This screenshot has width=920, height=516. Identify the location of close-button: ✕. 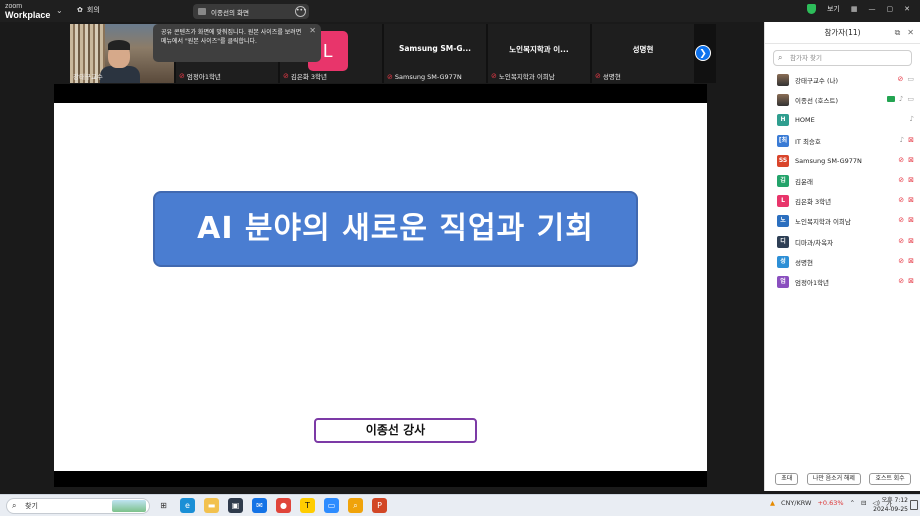
(907, 9).